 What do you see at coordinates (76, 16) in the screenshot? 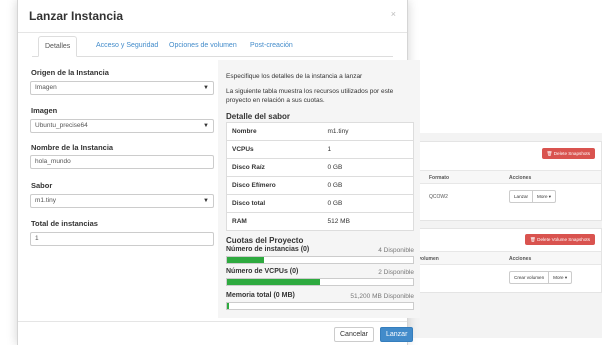
I see `modal-title: Lanzar Instancia` at bounding box center [76, 16].